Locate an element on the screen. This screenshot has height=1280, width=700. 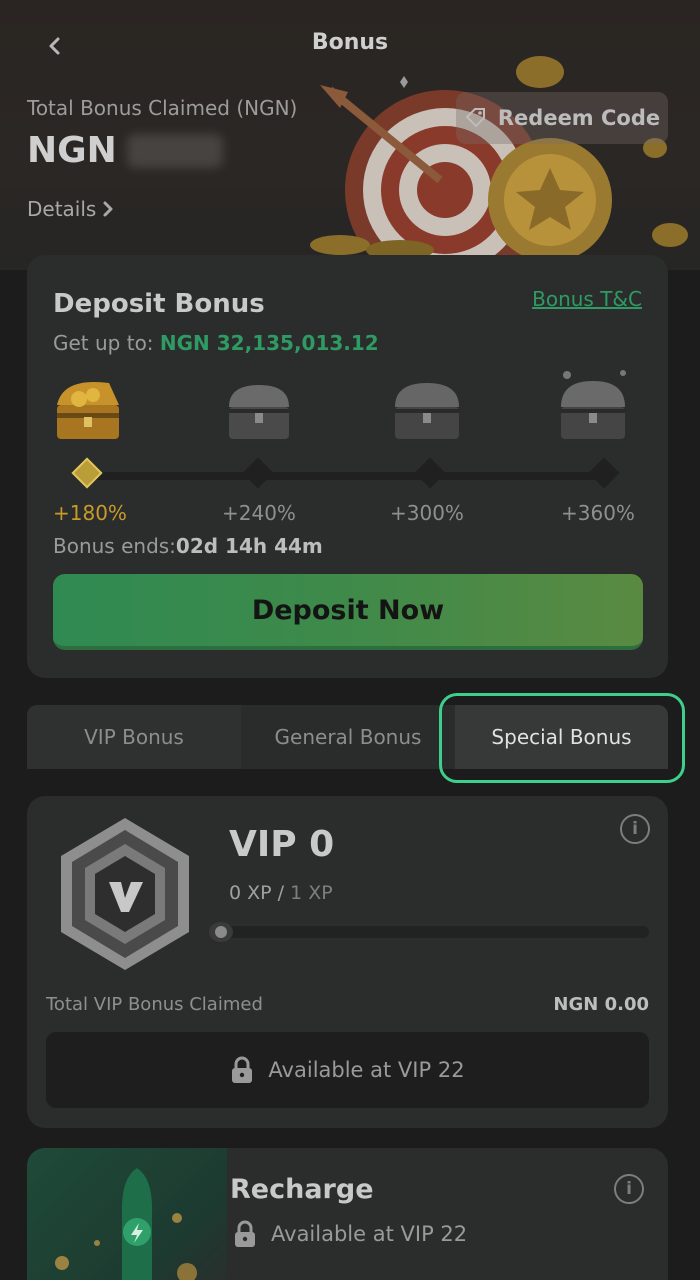
bonus-ends: Bonus ends:02d 14h 44m is located at coordinates (188, 546).